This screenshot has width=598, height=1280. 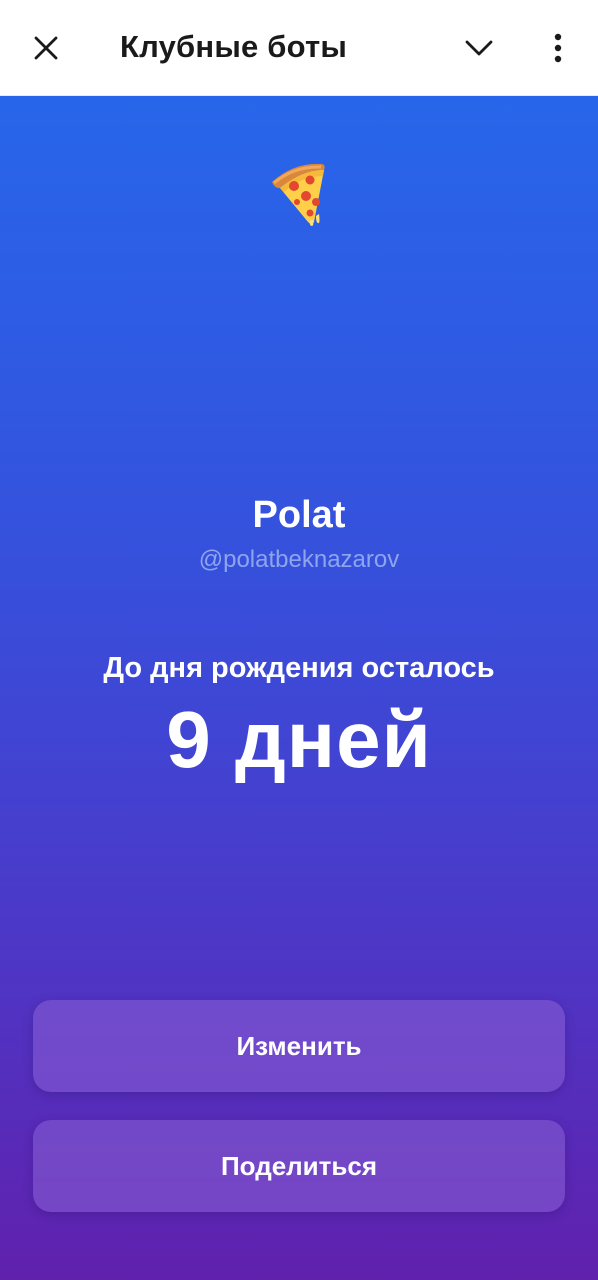 I want to click on expand-button, so click(x=479, y=48).